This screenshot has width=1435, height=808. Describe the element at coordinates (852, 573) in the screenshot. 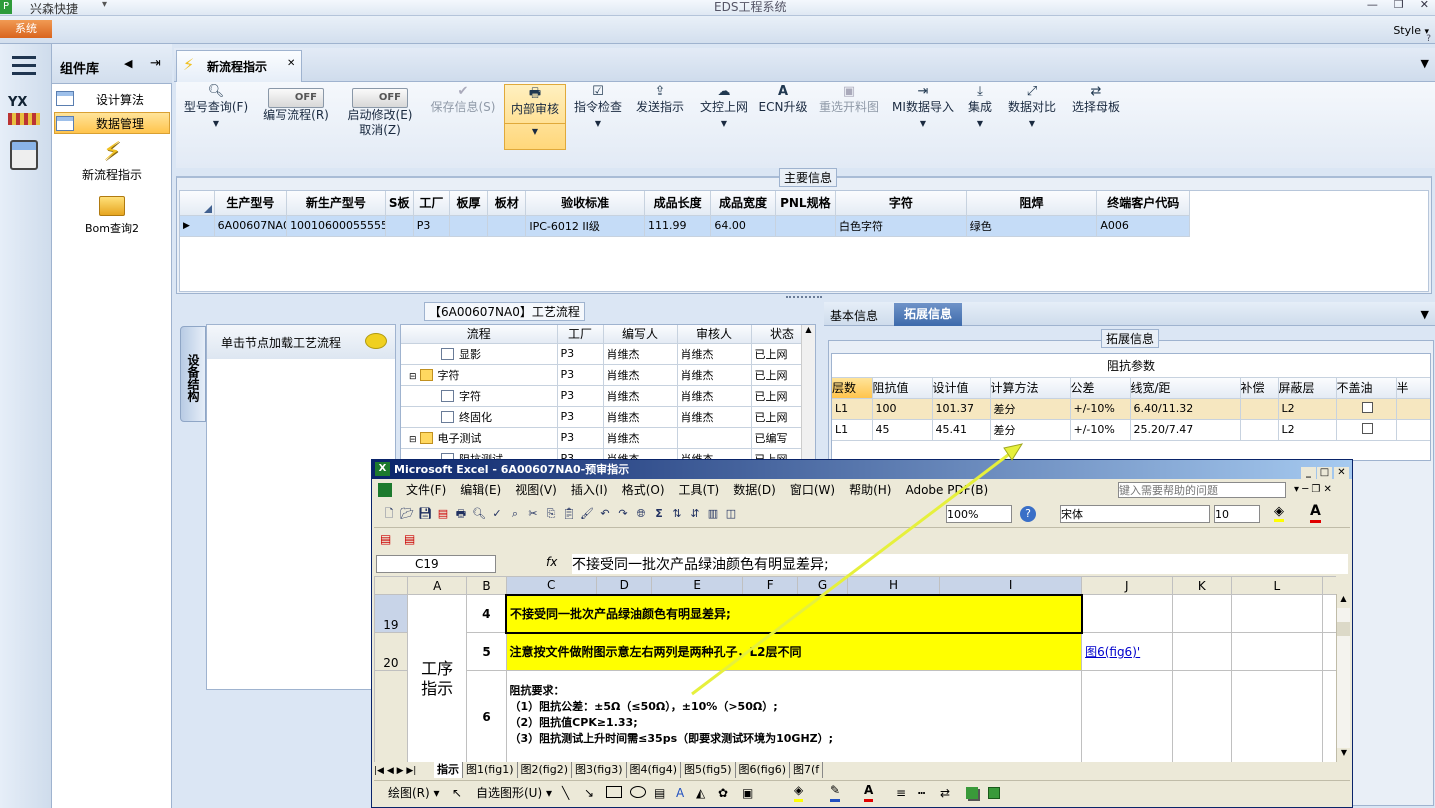

I see `arrow-shaft` at that location.